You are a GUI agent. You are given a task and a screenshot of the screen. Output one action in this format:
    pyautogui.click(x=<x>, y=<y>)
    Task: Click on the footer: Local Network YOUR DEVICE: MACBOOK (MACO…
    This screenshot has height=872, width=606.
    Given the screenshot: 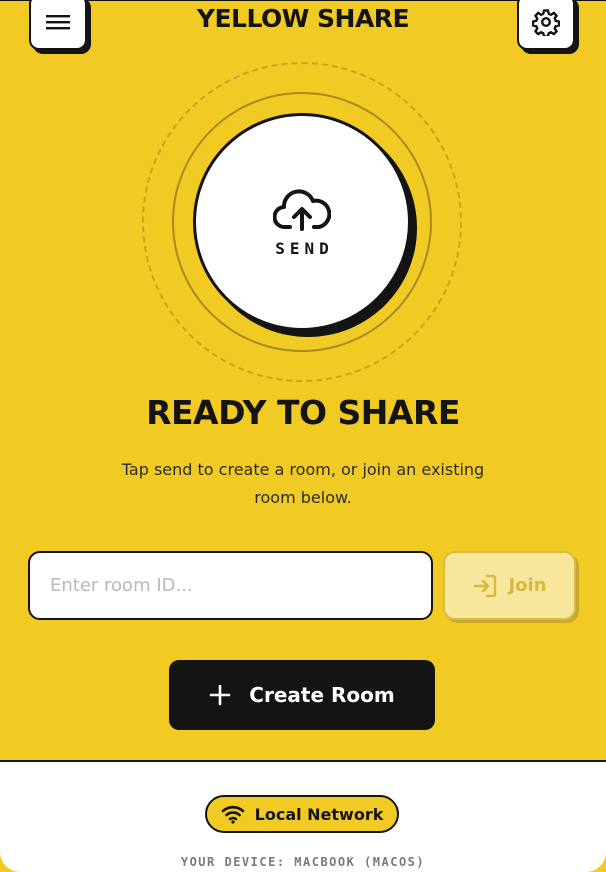 What is the action you would take?
    pyautogui.click(x=303, y=816)
    